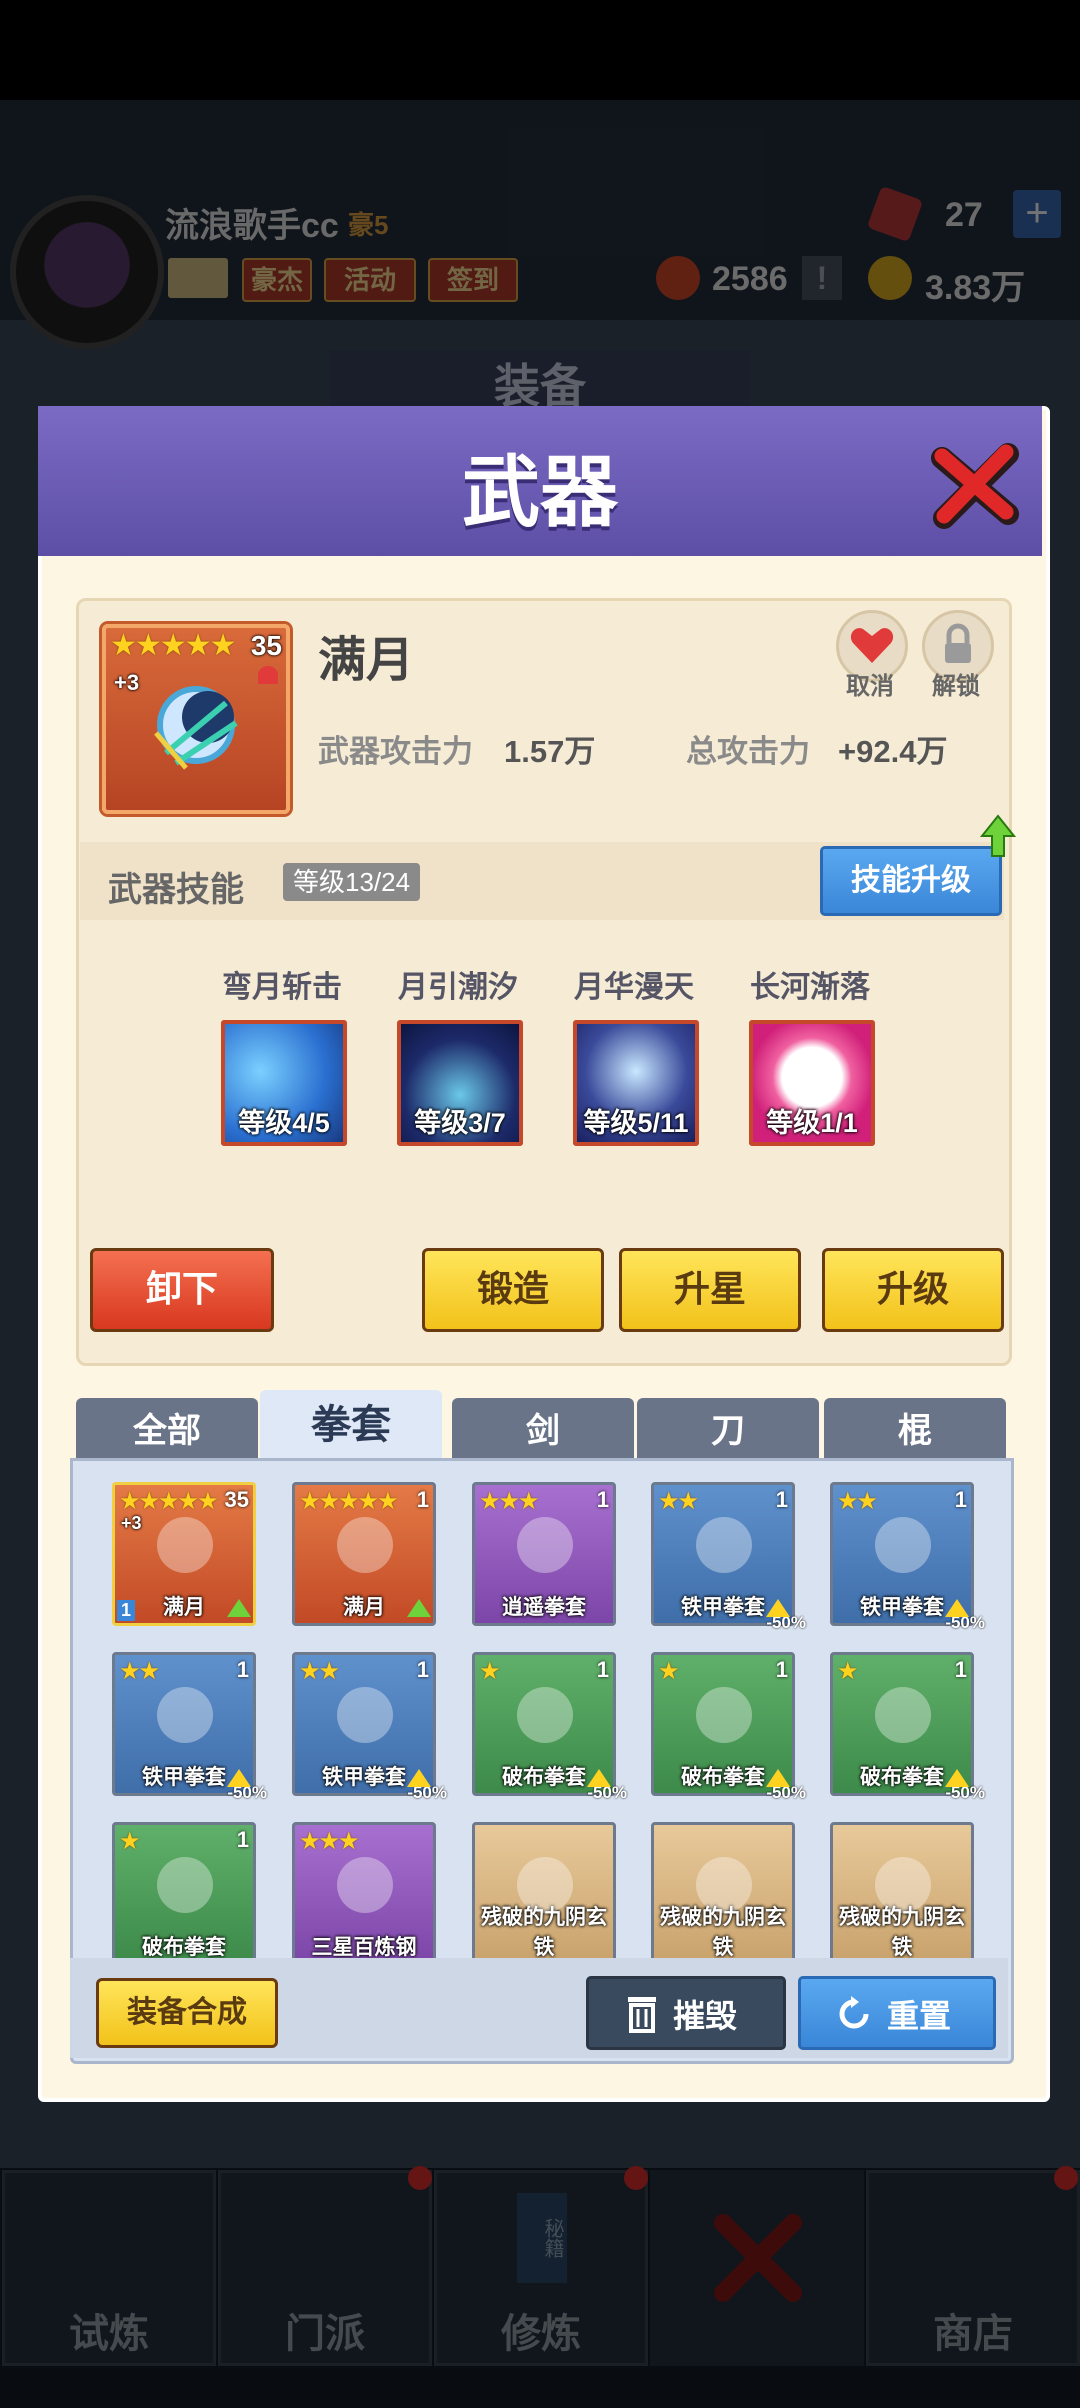 Image resolution: width=1080 pixels, height=2408 pixels. Describe the element at coordinates (975, 288) in the screenshot. I see `gold-count: 3.83万` at that location.